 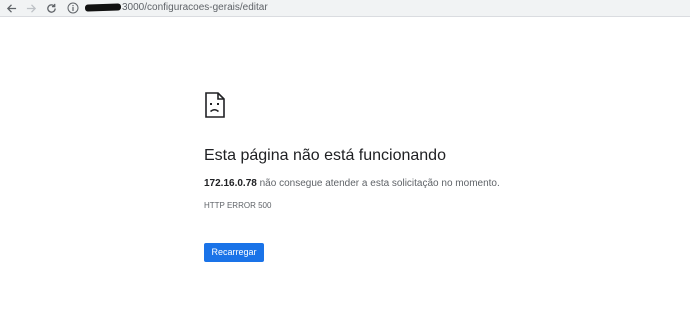 I want to click on info-icon, so click(x=73, y=8).